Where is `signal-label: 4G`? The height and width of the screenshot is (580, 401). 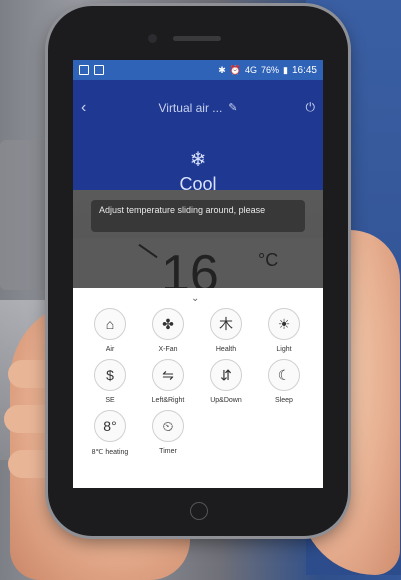
signal-label: 4G is located at coordinates (250, 70).